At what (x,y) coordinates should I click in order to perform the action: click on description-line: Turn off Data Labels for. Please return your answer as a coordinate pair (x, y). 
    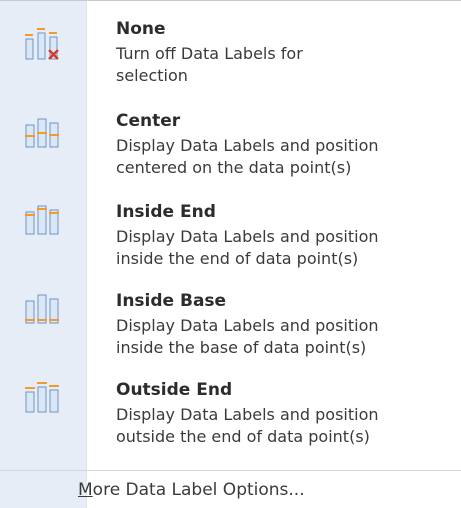
    Looking at the image, I should click on (209, 53).